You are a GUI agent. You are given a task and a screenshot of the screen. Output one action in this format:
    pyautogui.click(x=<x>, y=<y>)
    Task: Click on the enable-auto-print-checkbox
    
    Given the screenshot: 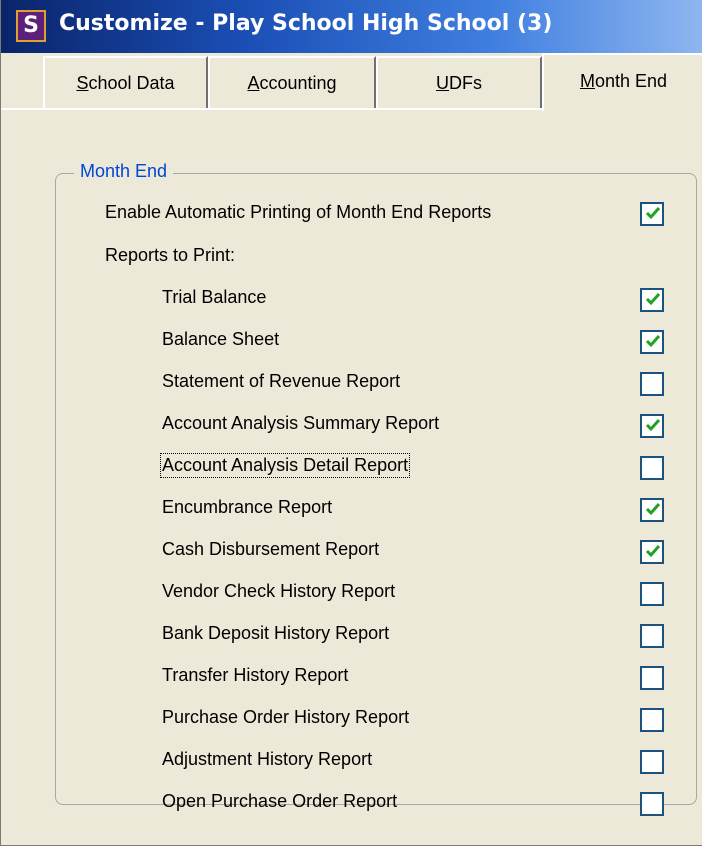 What is the action you would take?
    pyautogui.click(x=652, y=214)
    